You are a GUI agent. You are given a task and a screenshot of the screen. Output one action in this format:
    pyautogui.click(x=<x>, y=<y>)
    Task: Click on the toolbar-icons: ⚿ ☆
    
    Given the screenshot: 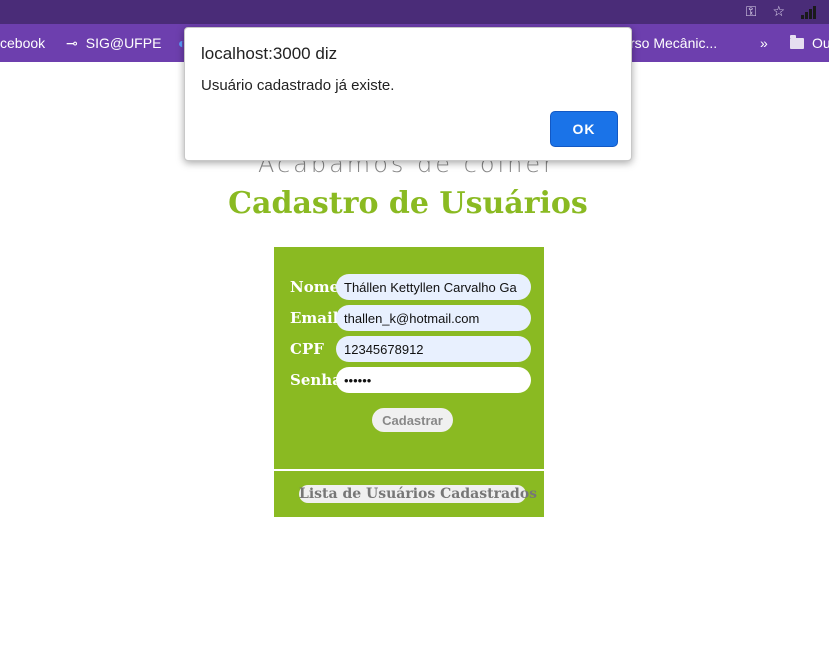 What is the action you would take?
    pyautogui.click(x=787, y=12)
    